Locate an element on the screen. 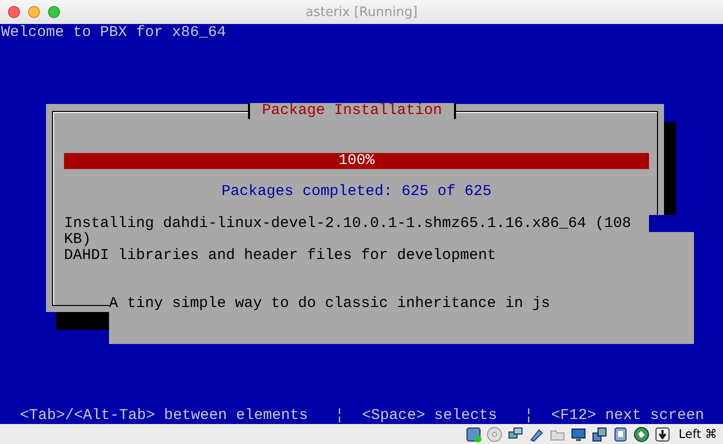 This screenshot has width=723, height=444. globe-icon is located at coordinates (641, 434).